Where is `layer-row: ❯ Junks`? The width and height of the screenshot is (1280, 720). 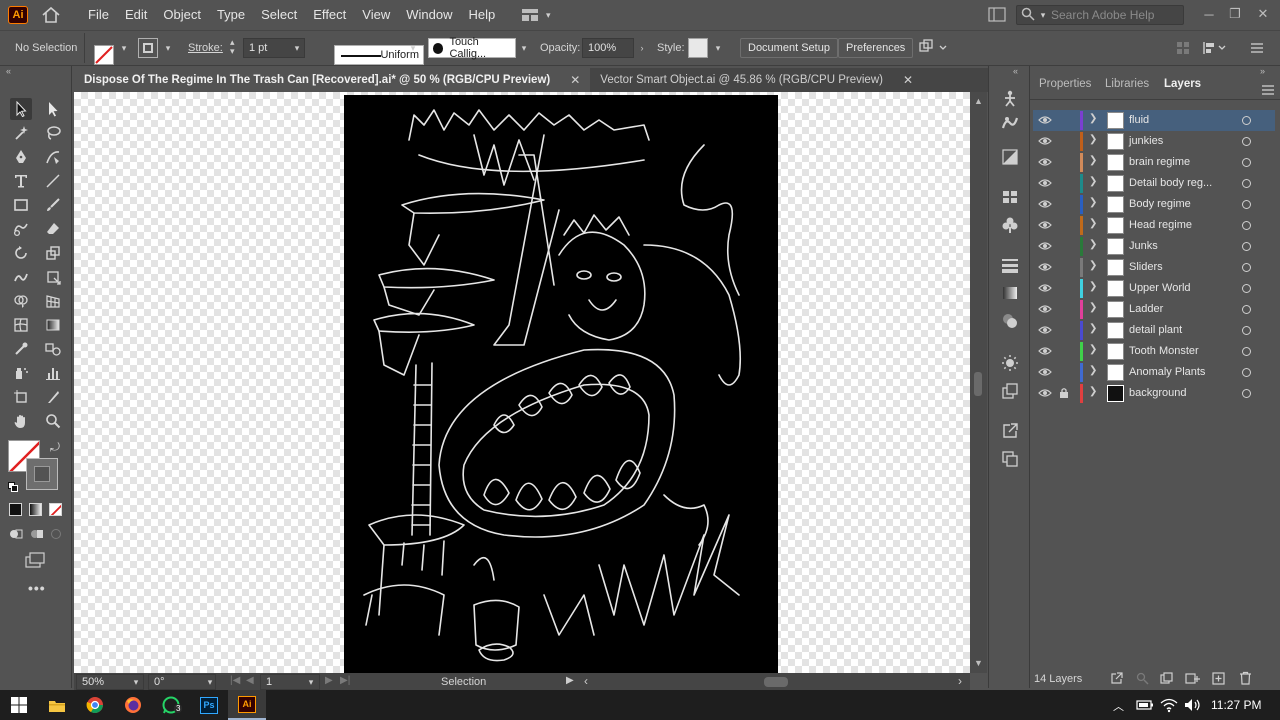
layer-row: ❯ Junks is located at coordinates (1154, 246).